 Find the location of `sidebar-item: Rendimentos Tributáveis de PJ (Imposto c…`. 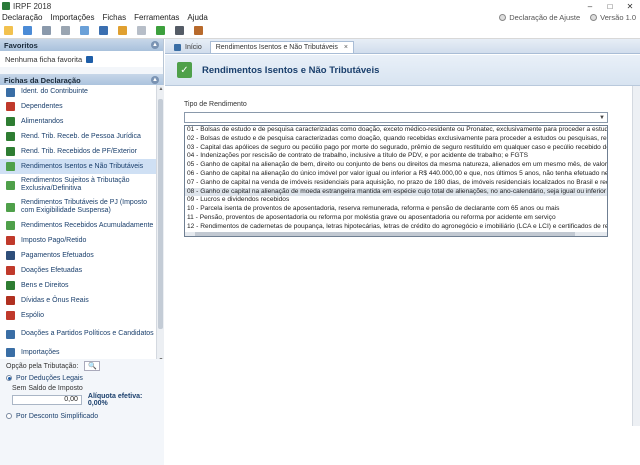

sidebar-item: Rendimentos Tributáveis de PJ (Imposto c… is located at coordinates (78, 207).